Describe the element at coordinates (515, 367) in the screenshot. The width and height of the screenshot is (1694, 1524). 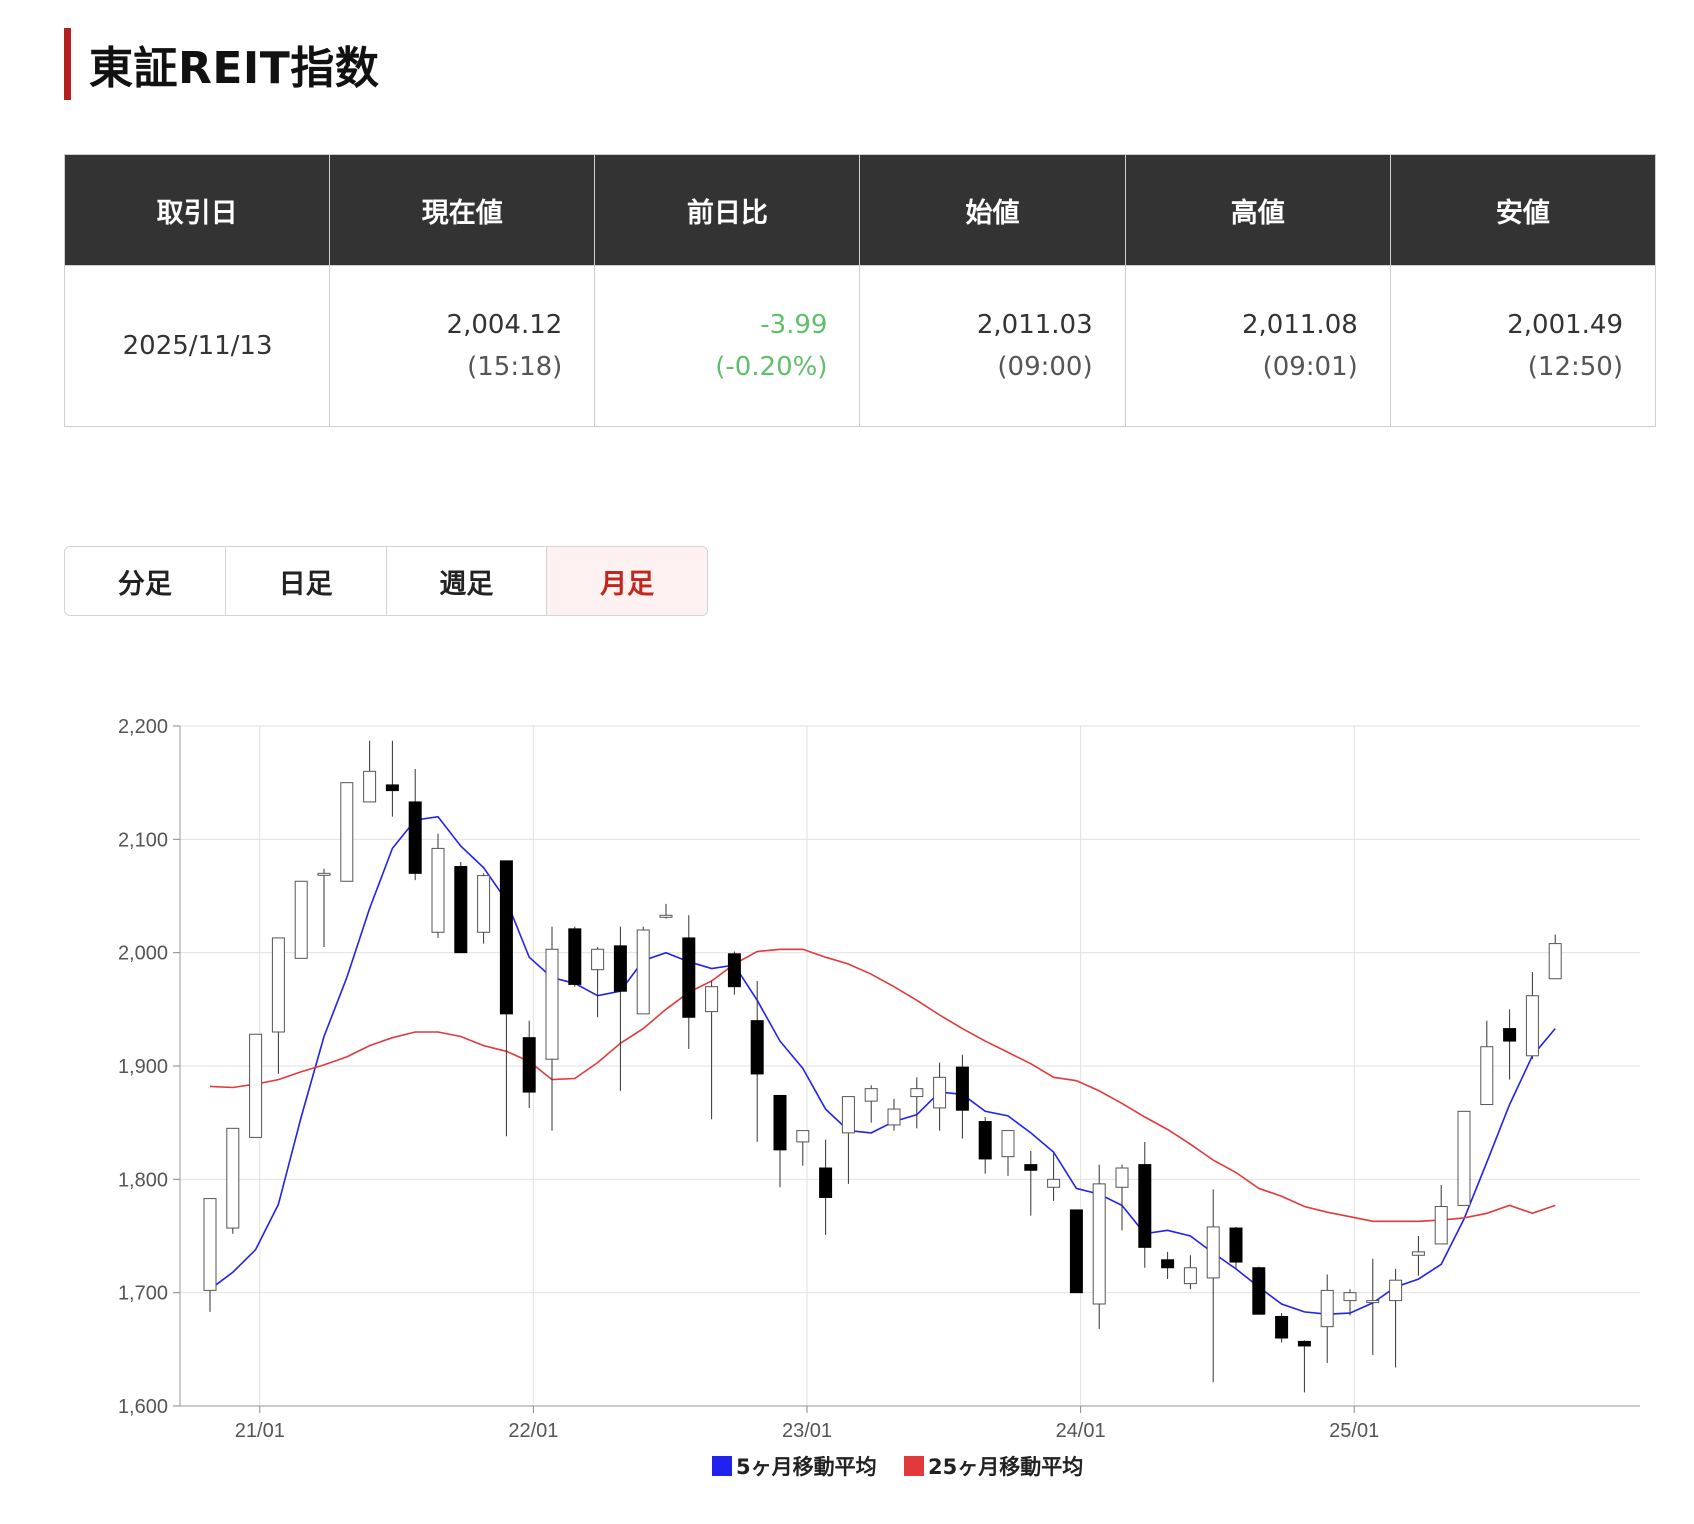
I see `current-price-time: (15:18)` at that location.